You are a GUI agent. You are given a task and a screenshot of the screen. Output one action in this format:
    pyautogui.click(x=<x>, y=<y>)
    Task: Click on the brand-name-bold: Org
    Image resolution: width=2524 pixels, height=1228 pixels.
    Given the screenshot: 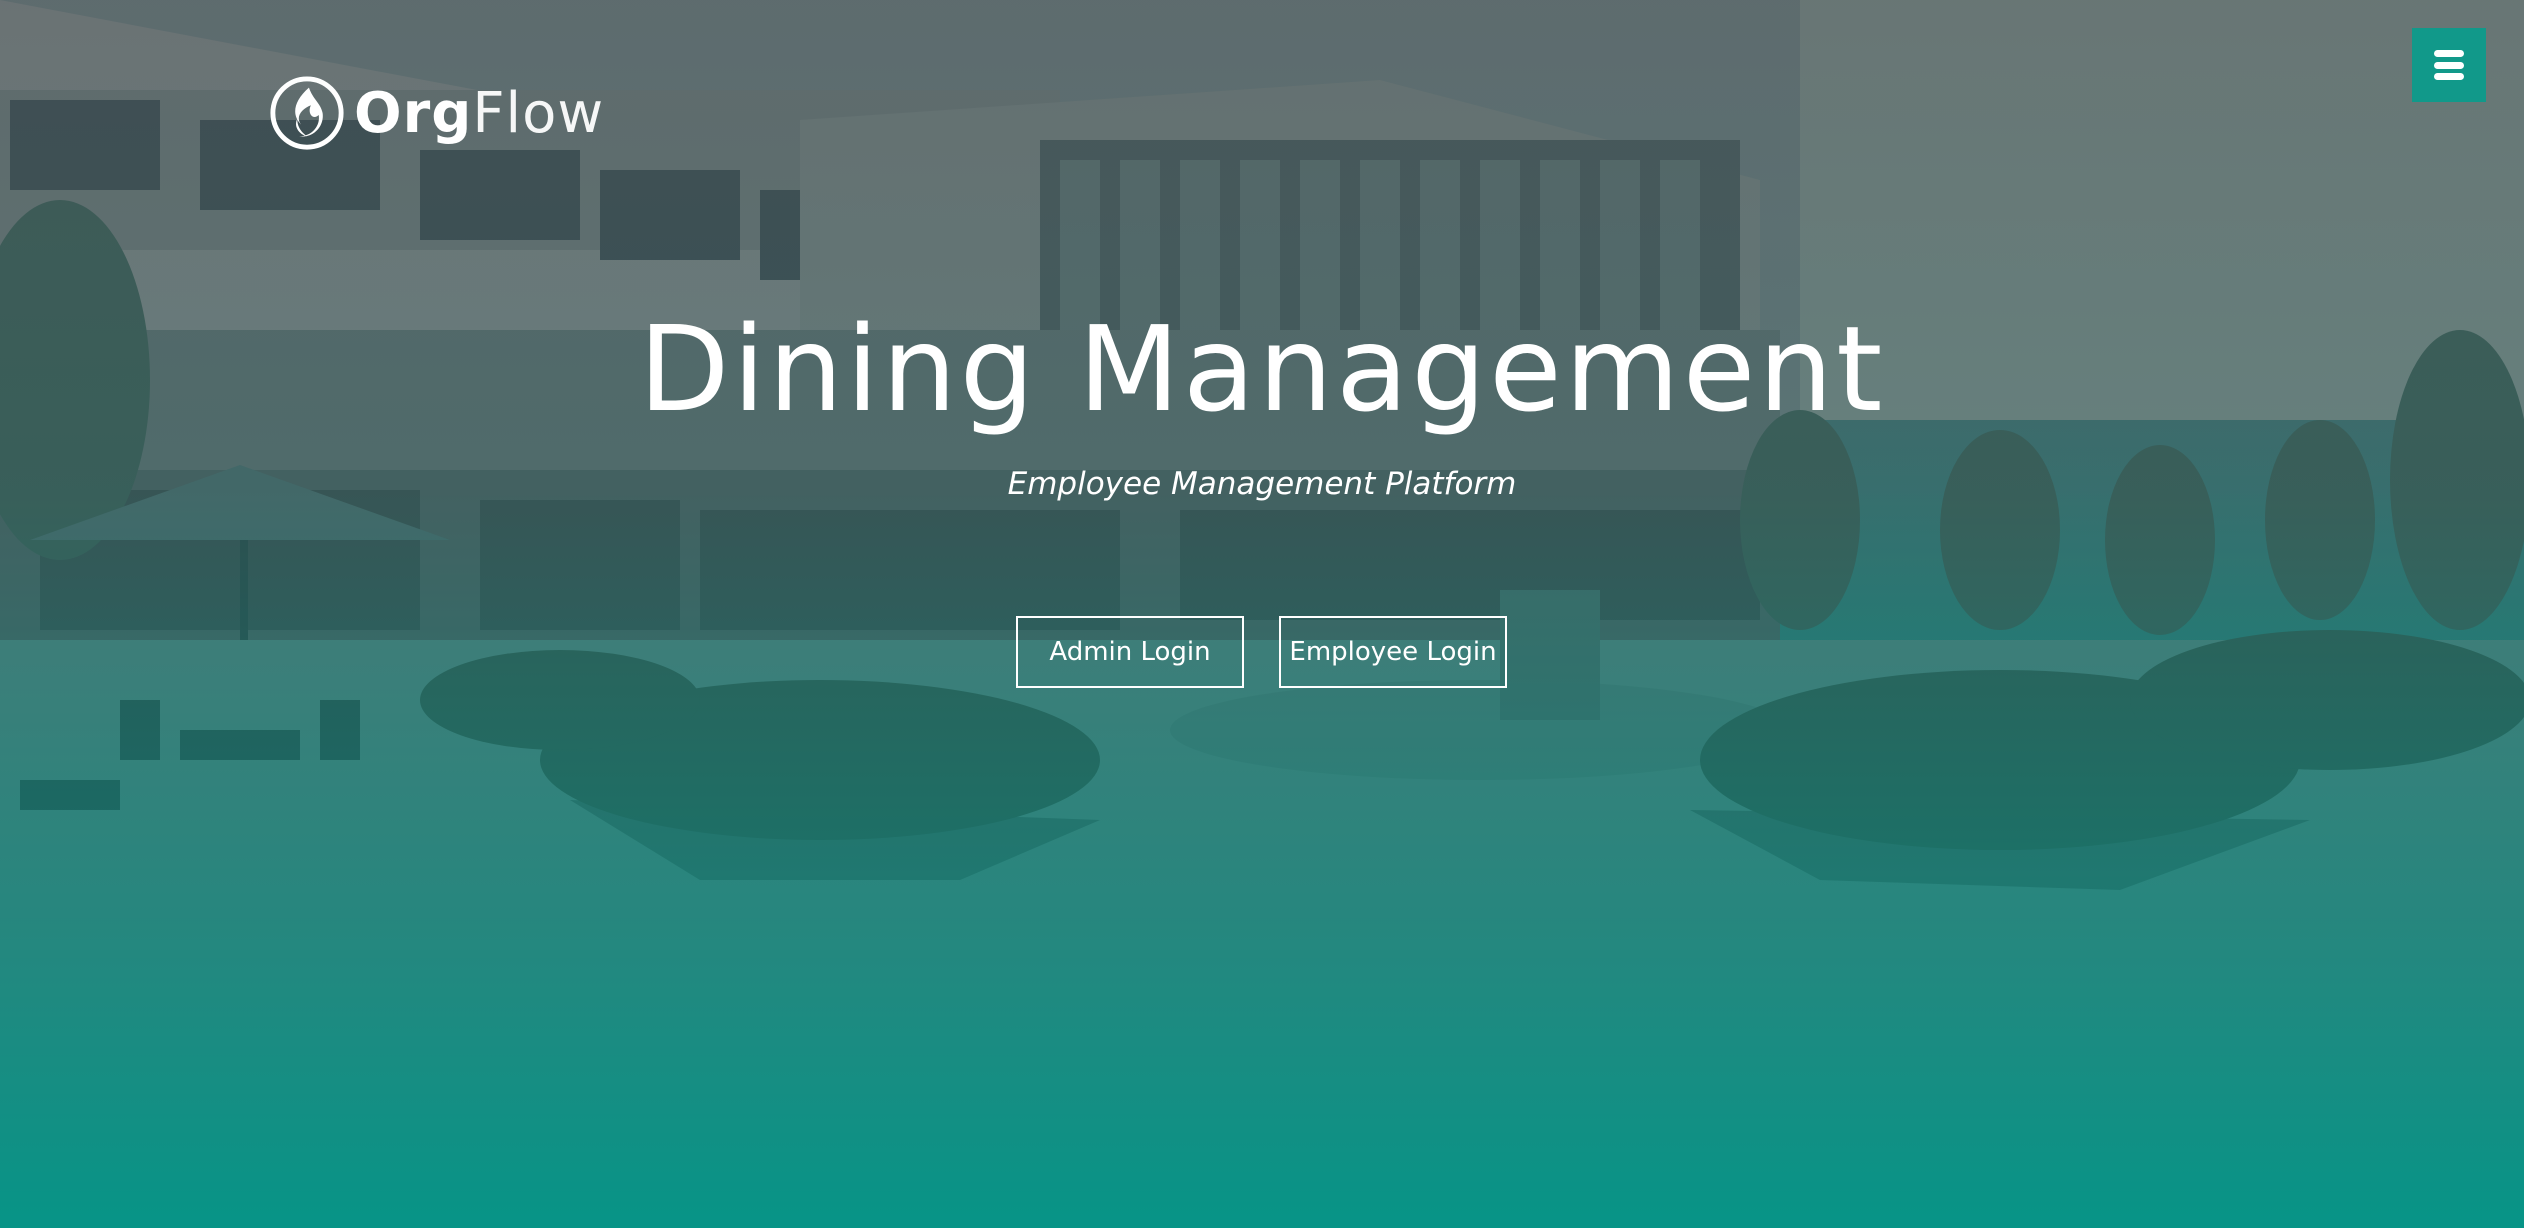 What is the action you would take?
    pyautogui.click(x=413, y=113)
    